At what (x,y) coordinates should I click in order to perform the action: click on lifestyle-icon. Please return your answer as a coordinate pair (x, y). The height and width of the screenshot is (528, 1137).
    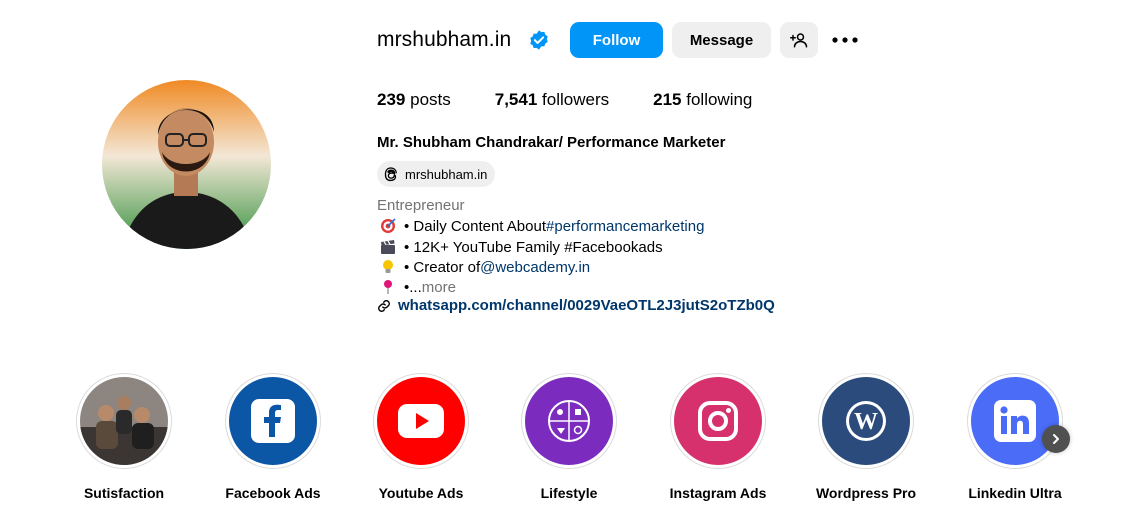
    Looking at the image, I should click on (569, 421).